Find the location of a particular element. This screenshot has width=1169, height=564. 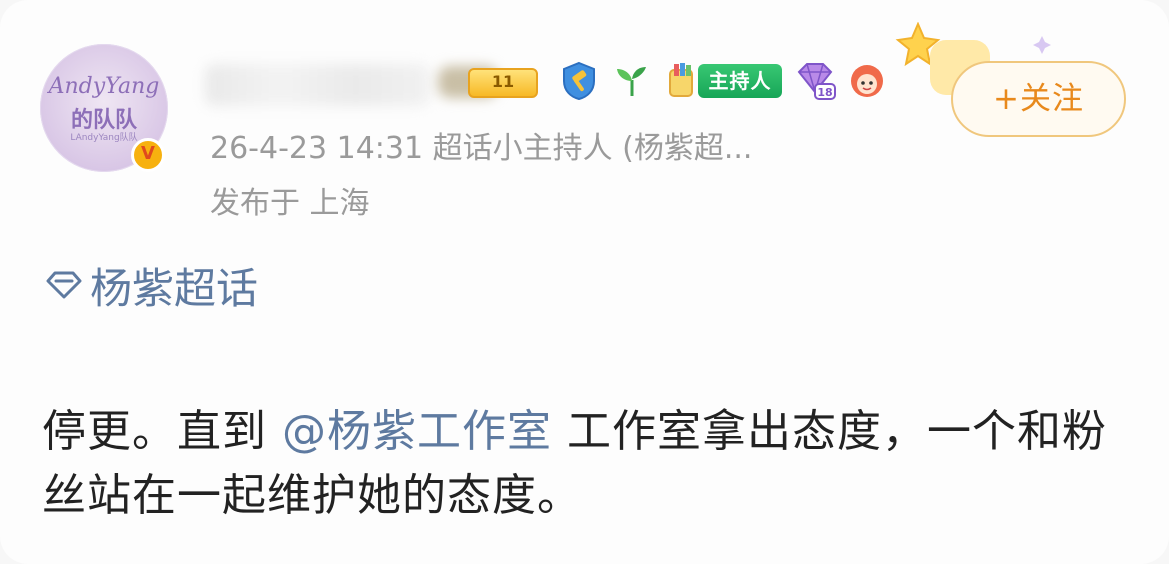

avatar-text-name: AndyYang is located at coordinates (104, 86).